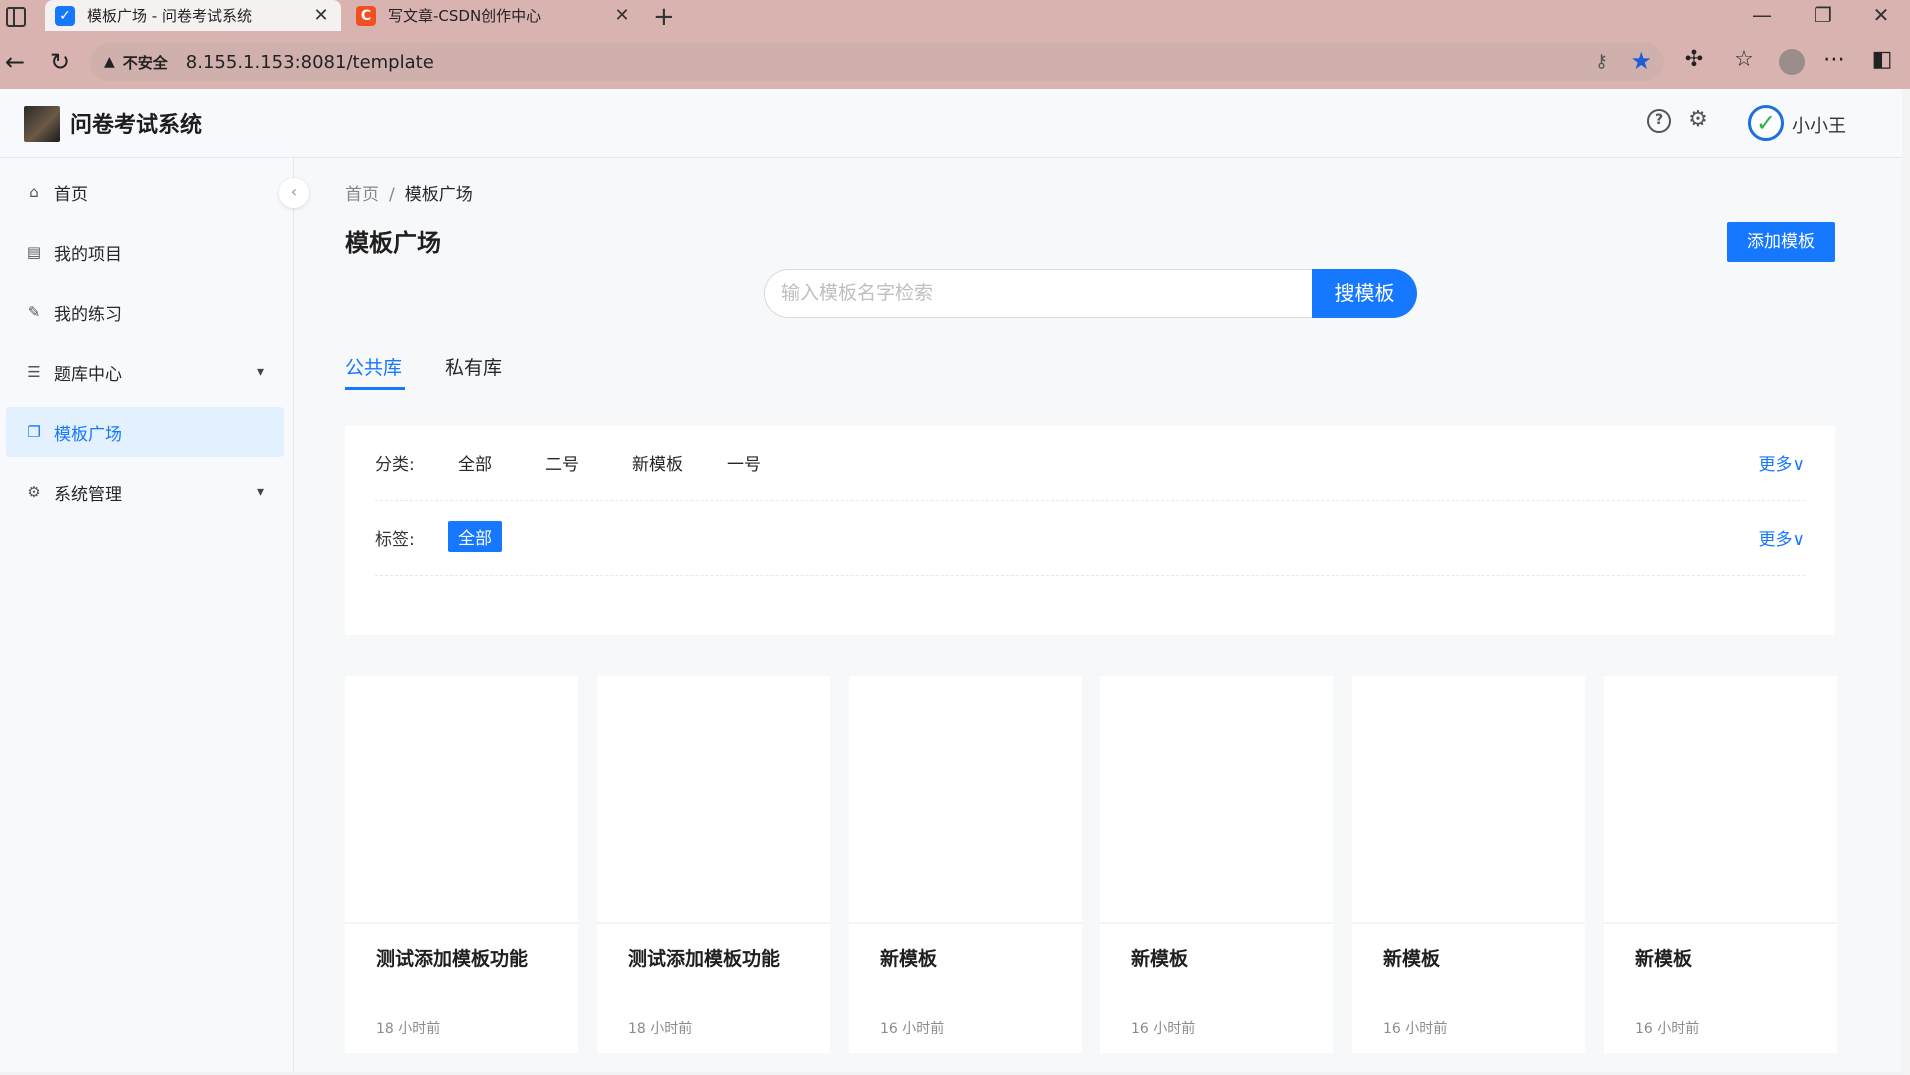 The height and width of the screenshot is (1075, 1910). I want to click on omnibox: ▲ 不安全 8.155.1.153:8081/template ⚷ ★, so click(877, 62).